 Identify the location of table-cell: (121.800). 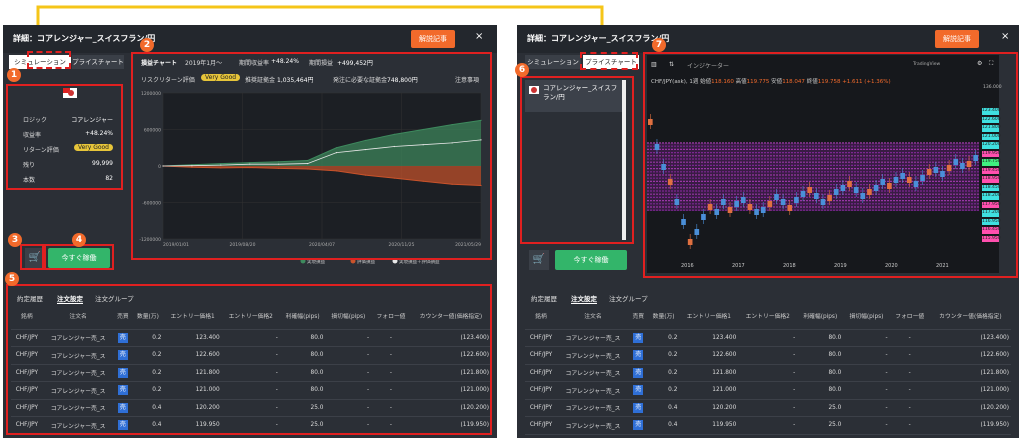
(970, 373).